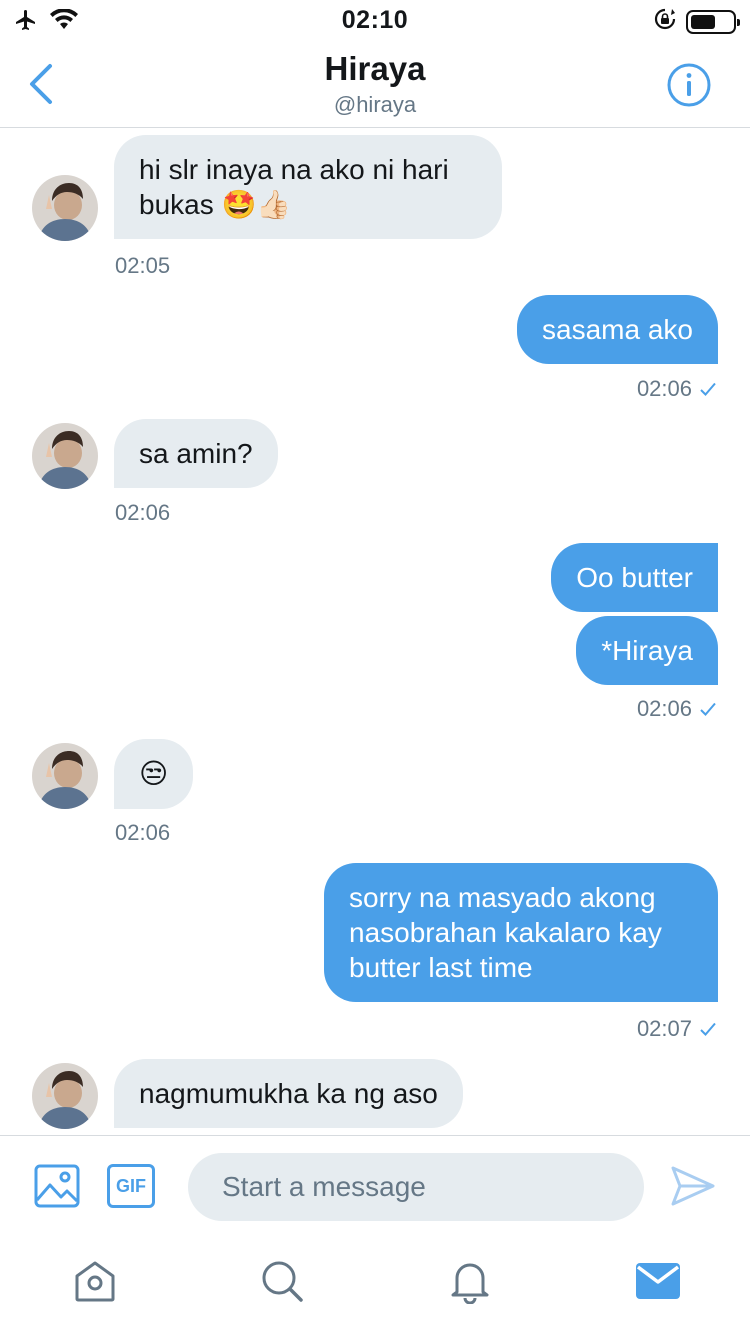 Image resolution: width=750 pixels, height=1334 pixels. I want to click on status-right, so click(697, 21).